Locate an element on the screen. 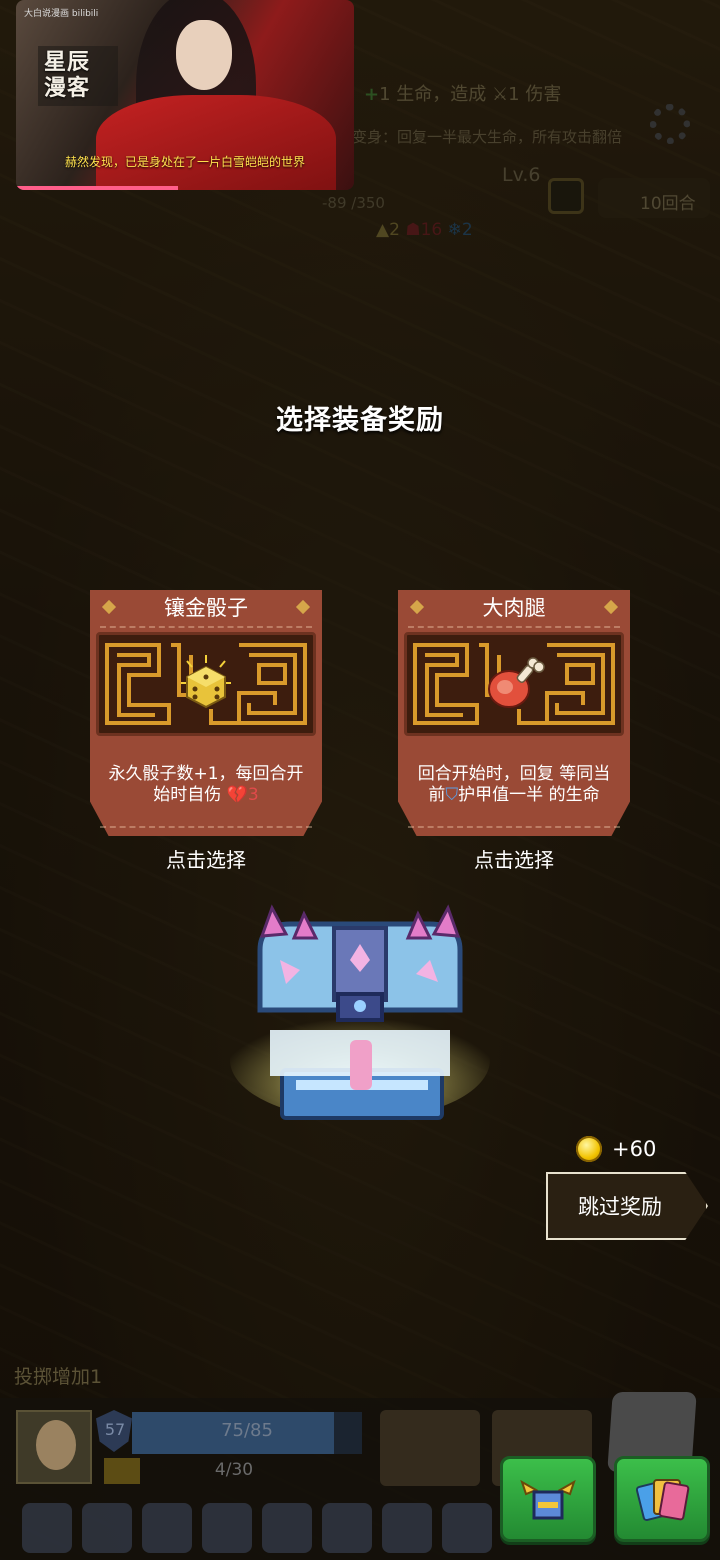 The height and width of the screenshot is (1560, 720). treasure-chest is located at coordinates (360, 1020).